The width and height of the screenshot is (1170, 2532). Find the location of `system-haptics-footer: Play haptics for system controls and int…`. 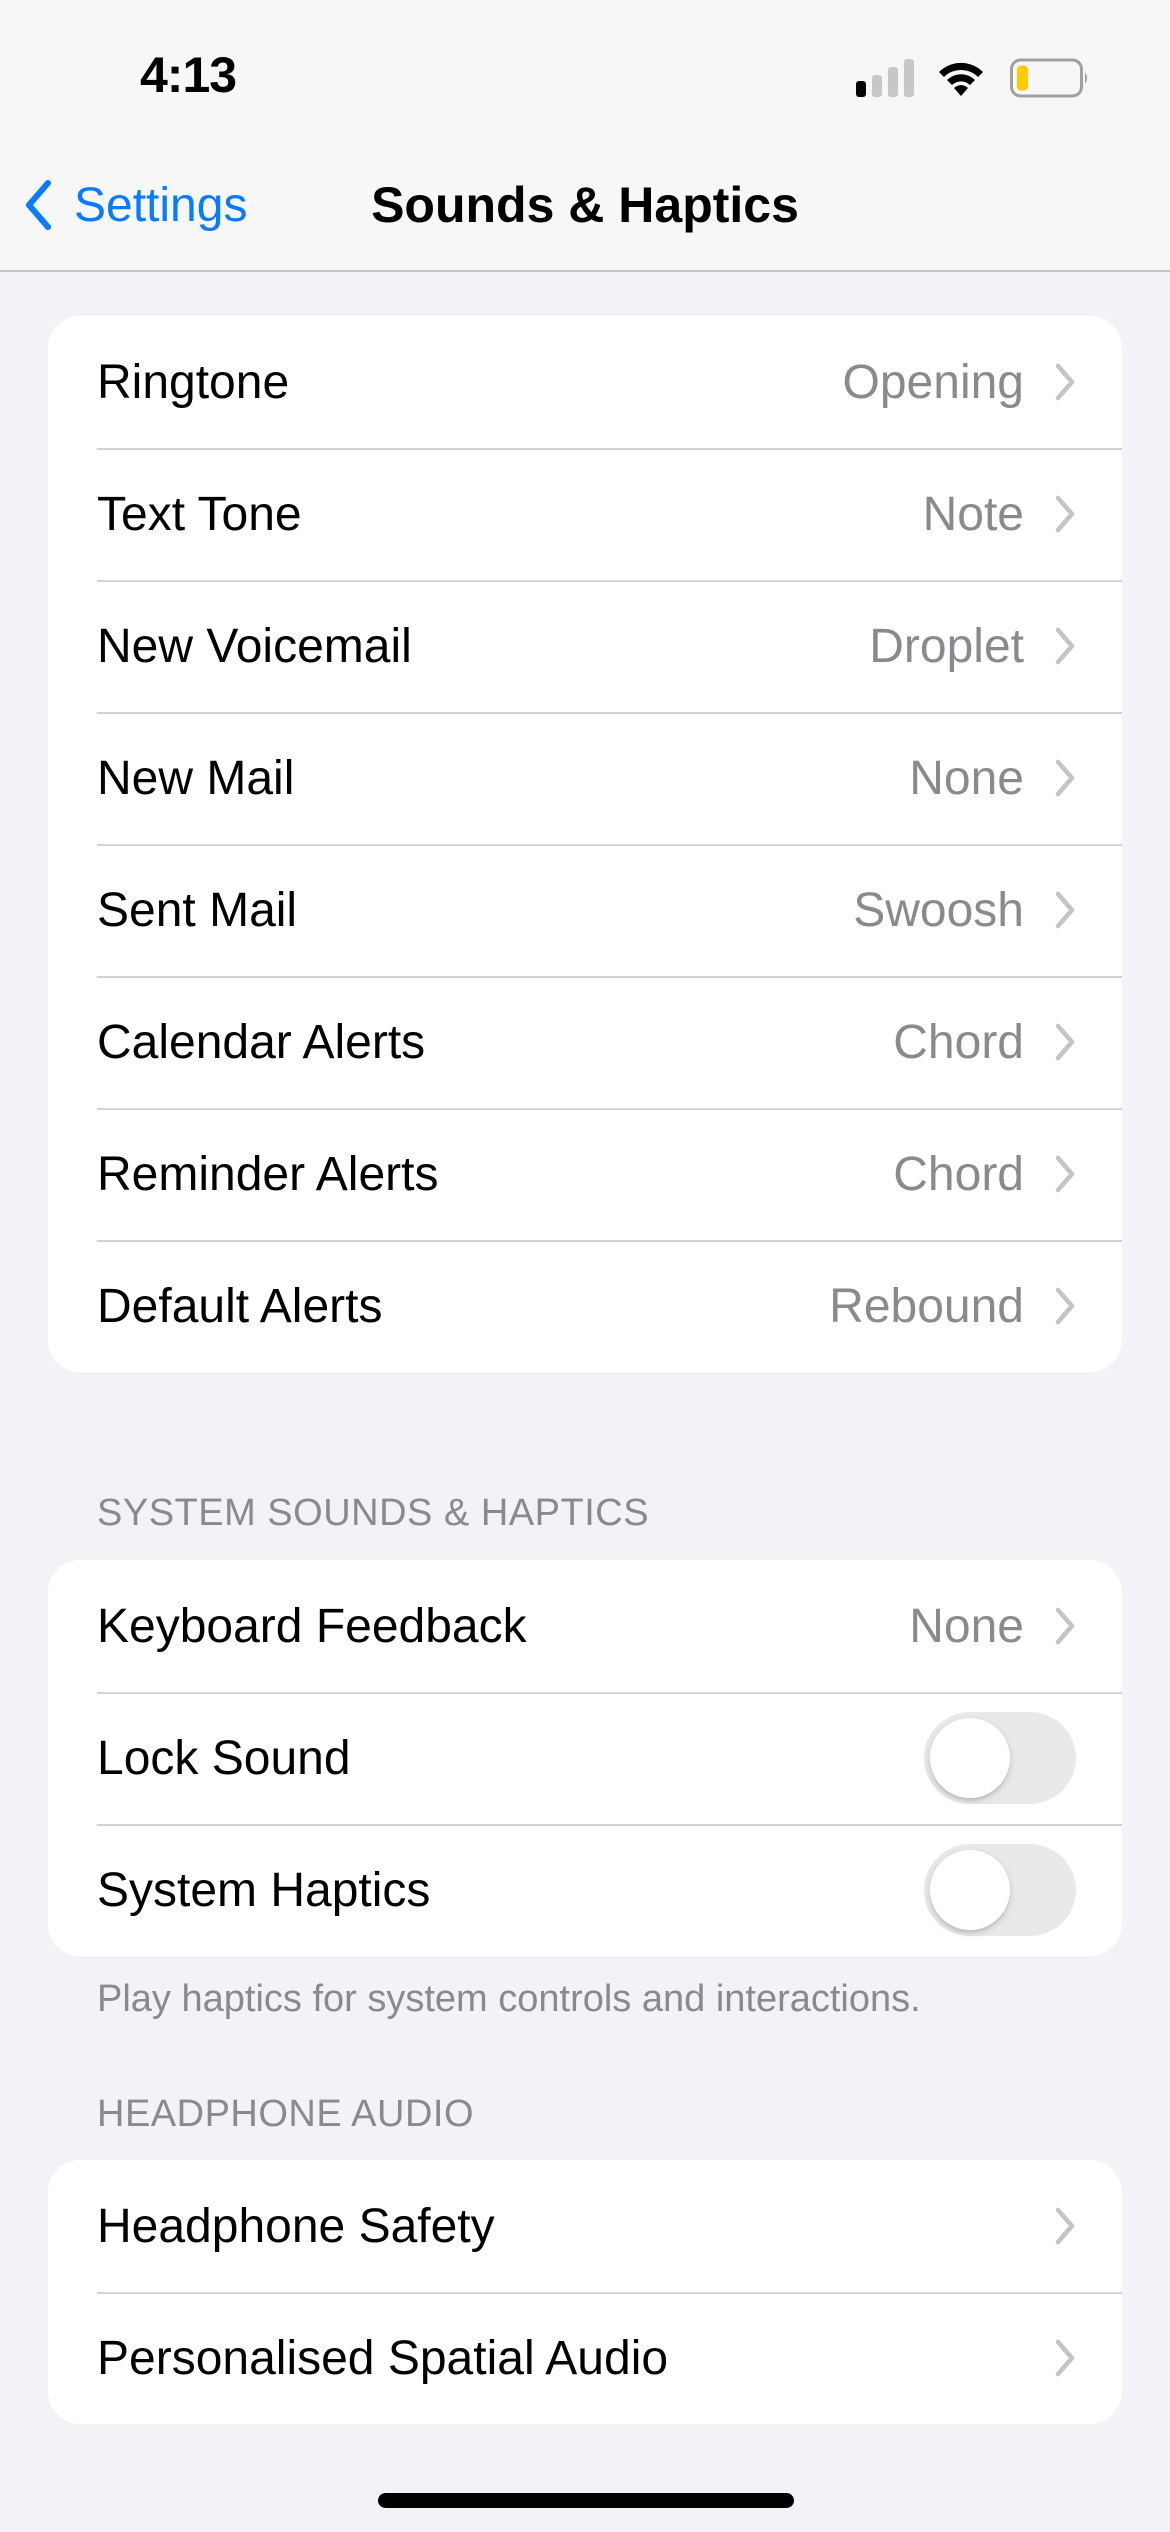

system-haptics-footer: Play haptics for system controls and int… is located at coordinates (509, 1999).